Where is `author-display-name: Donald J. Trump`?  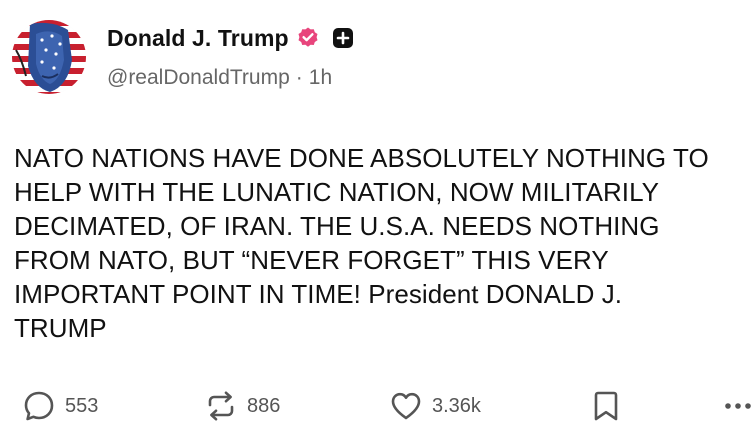 author-display-name: Donald J. Trump is located at coordinates (198, 38).